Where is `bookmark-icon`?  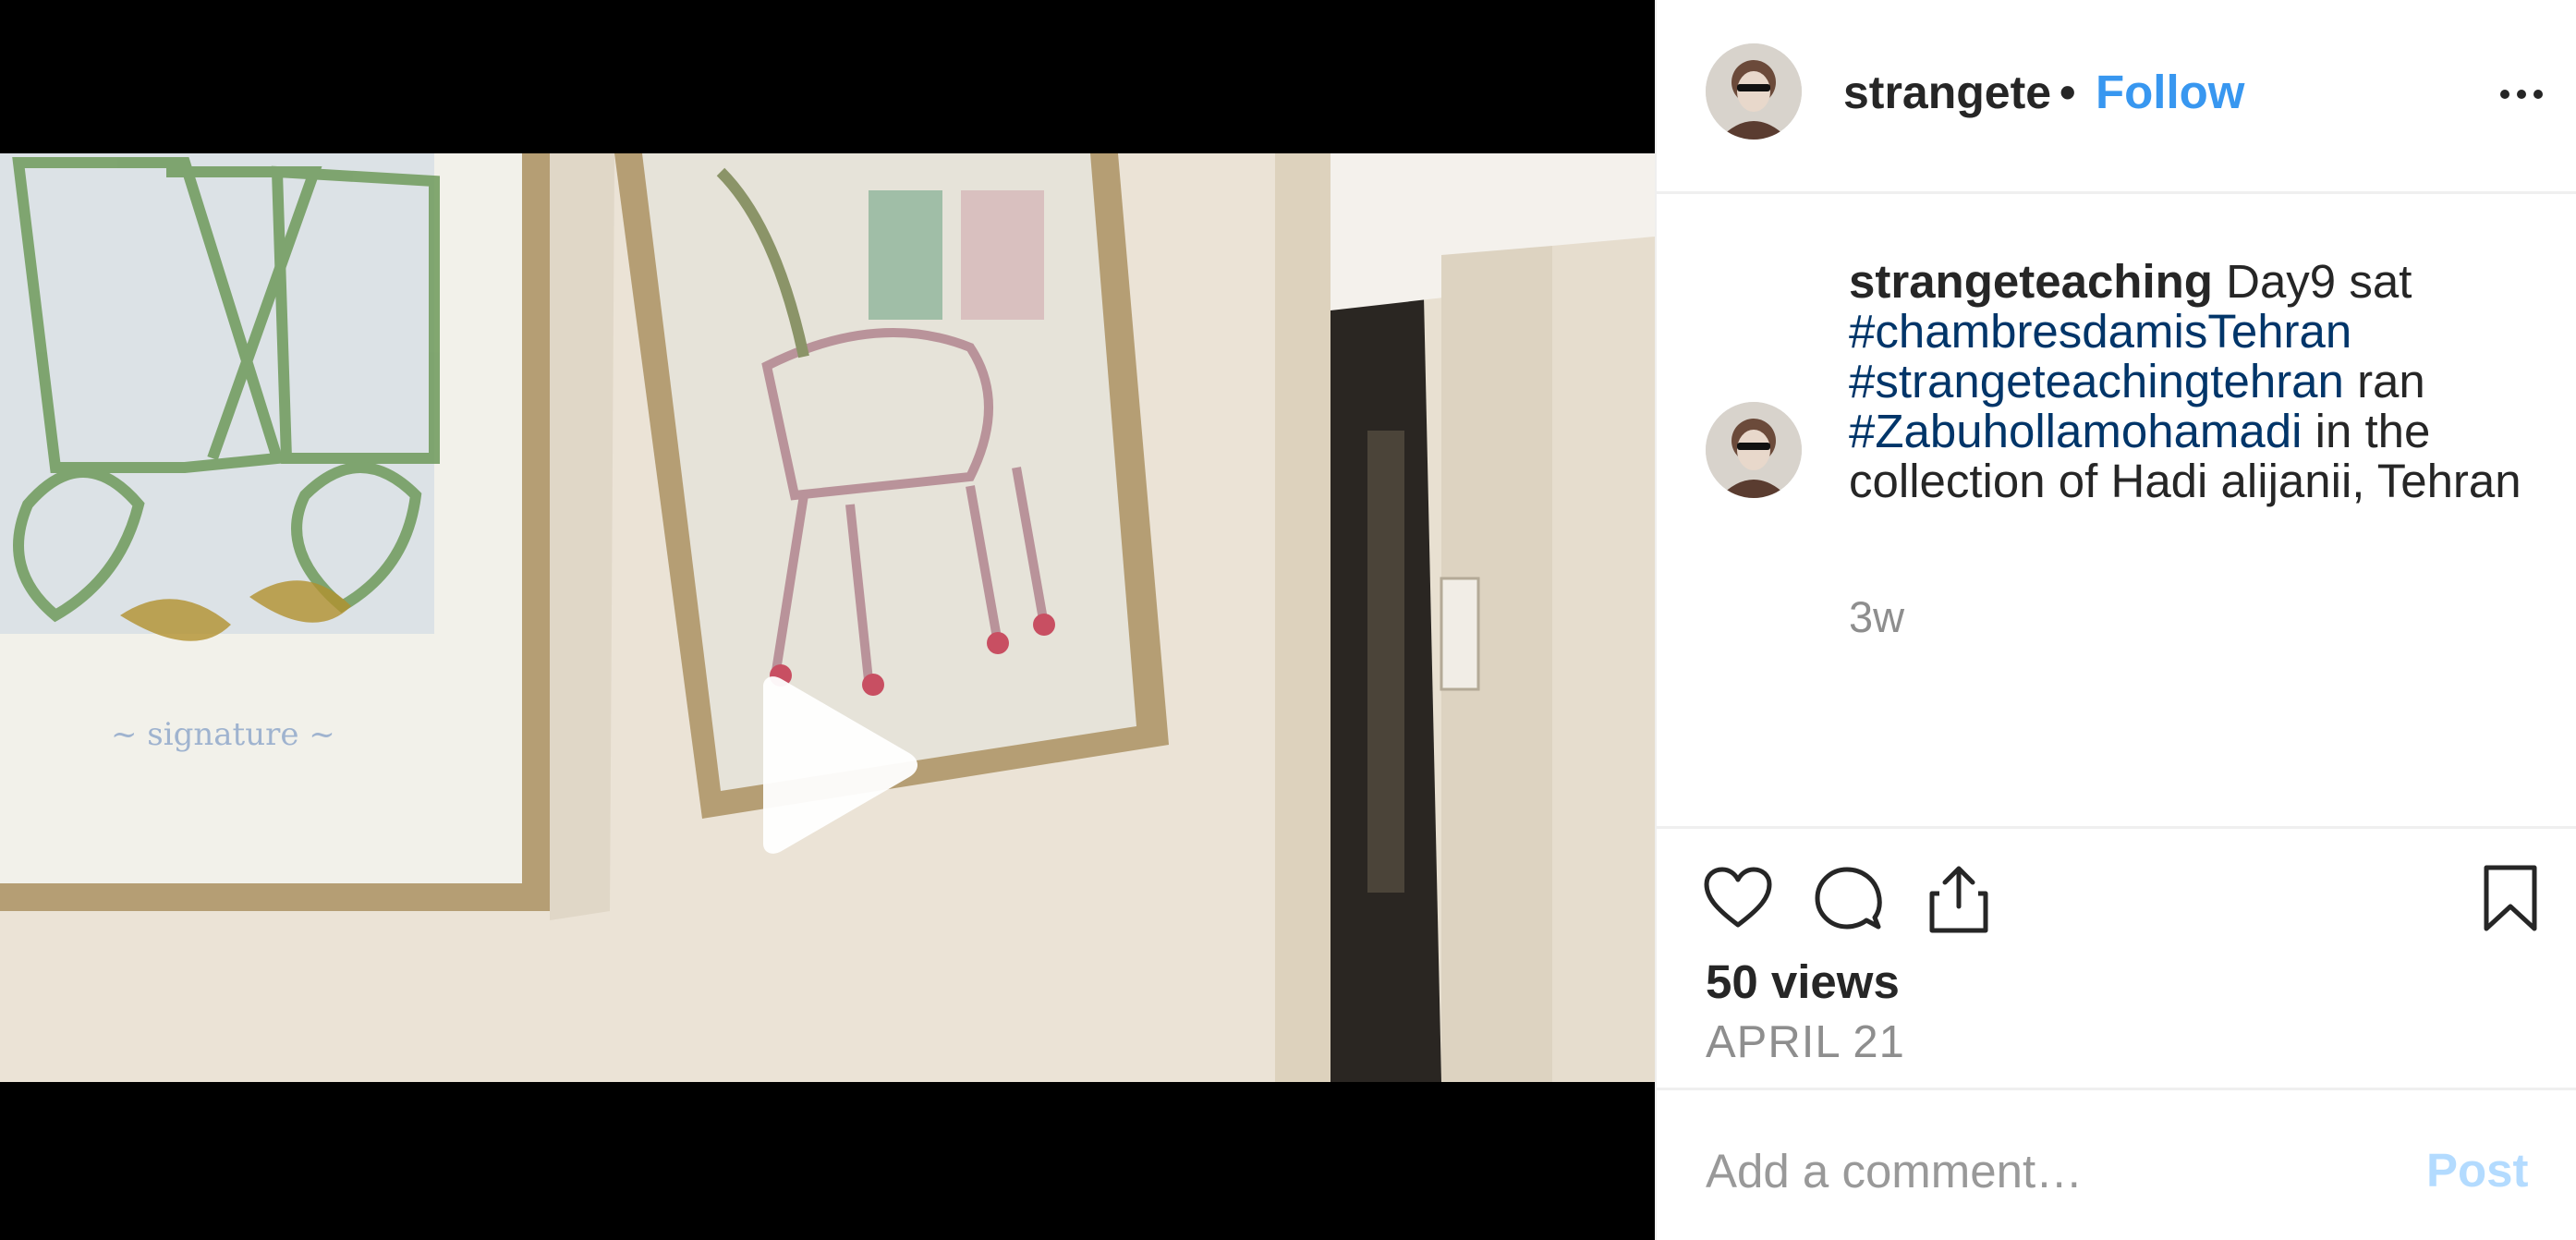
bookmark-icon is located at coordinates (2510, 898).